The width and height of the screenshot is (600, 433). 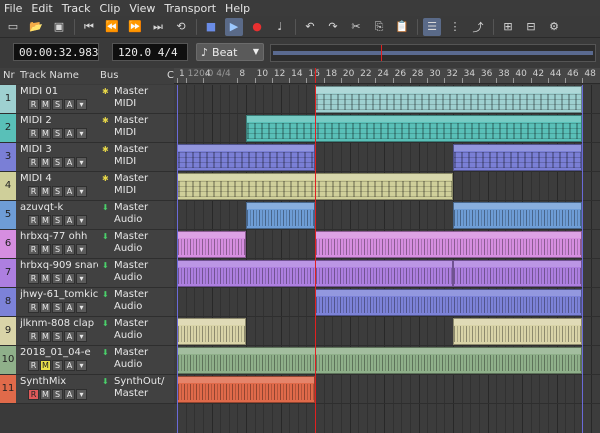 I want to click on track-row: 8 jhwy-61_tomkick R M S A ▾ ⬇ Master Audio, so click(x=87, y=302).